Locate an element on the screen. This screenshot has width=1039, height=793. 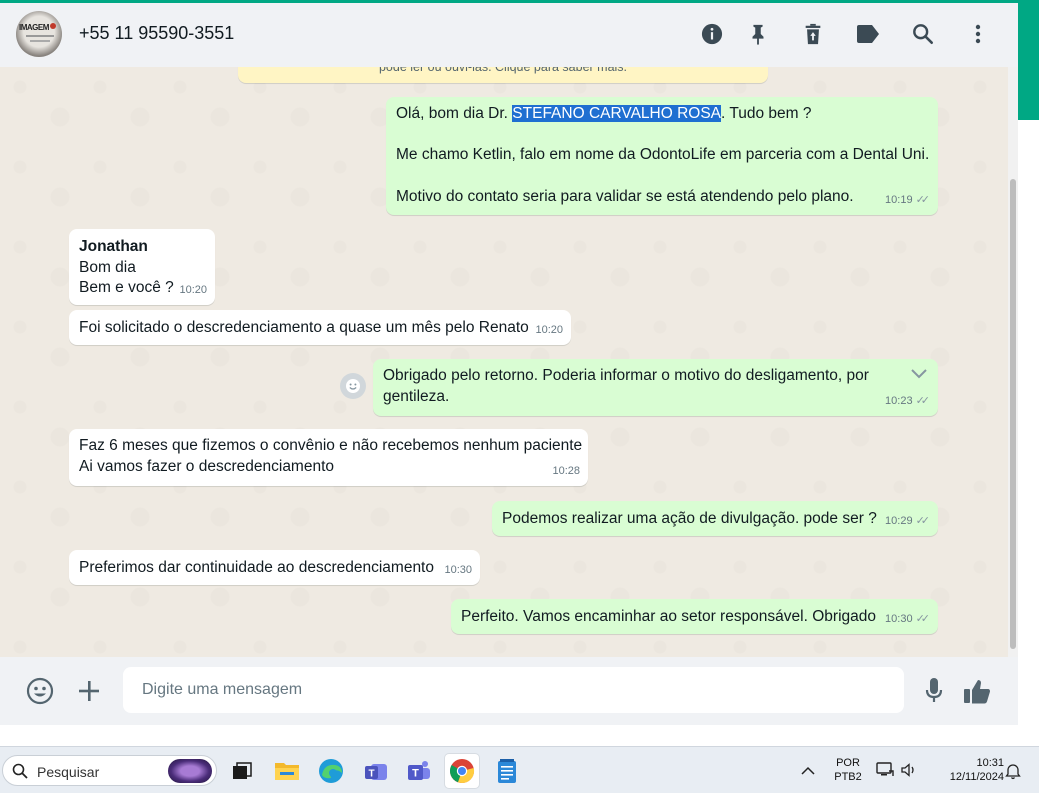
contact-avatar: IMAGEM is located at coordinates (39, 34).